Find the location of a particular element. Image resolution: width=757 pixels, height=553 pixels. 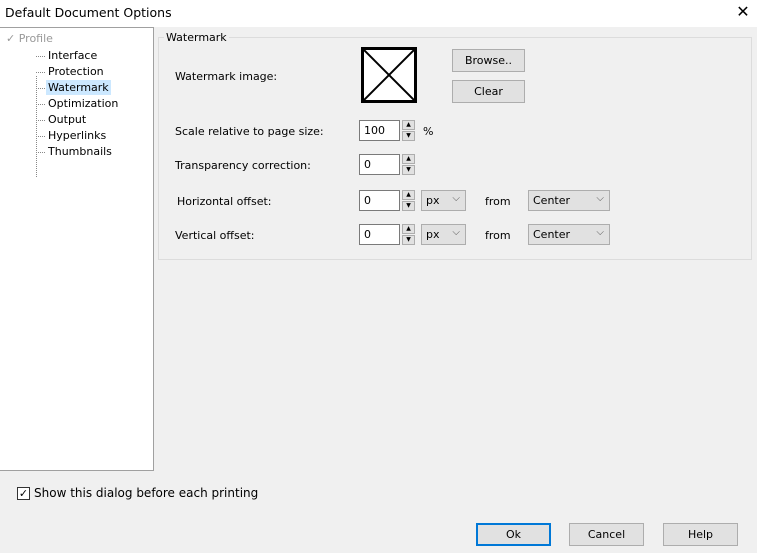

vertical-from-label: from is located at coordinates (498, 235).